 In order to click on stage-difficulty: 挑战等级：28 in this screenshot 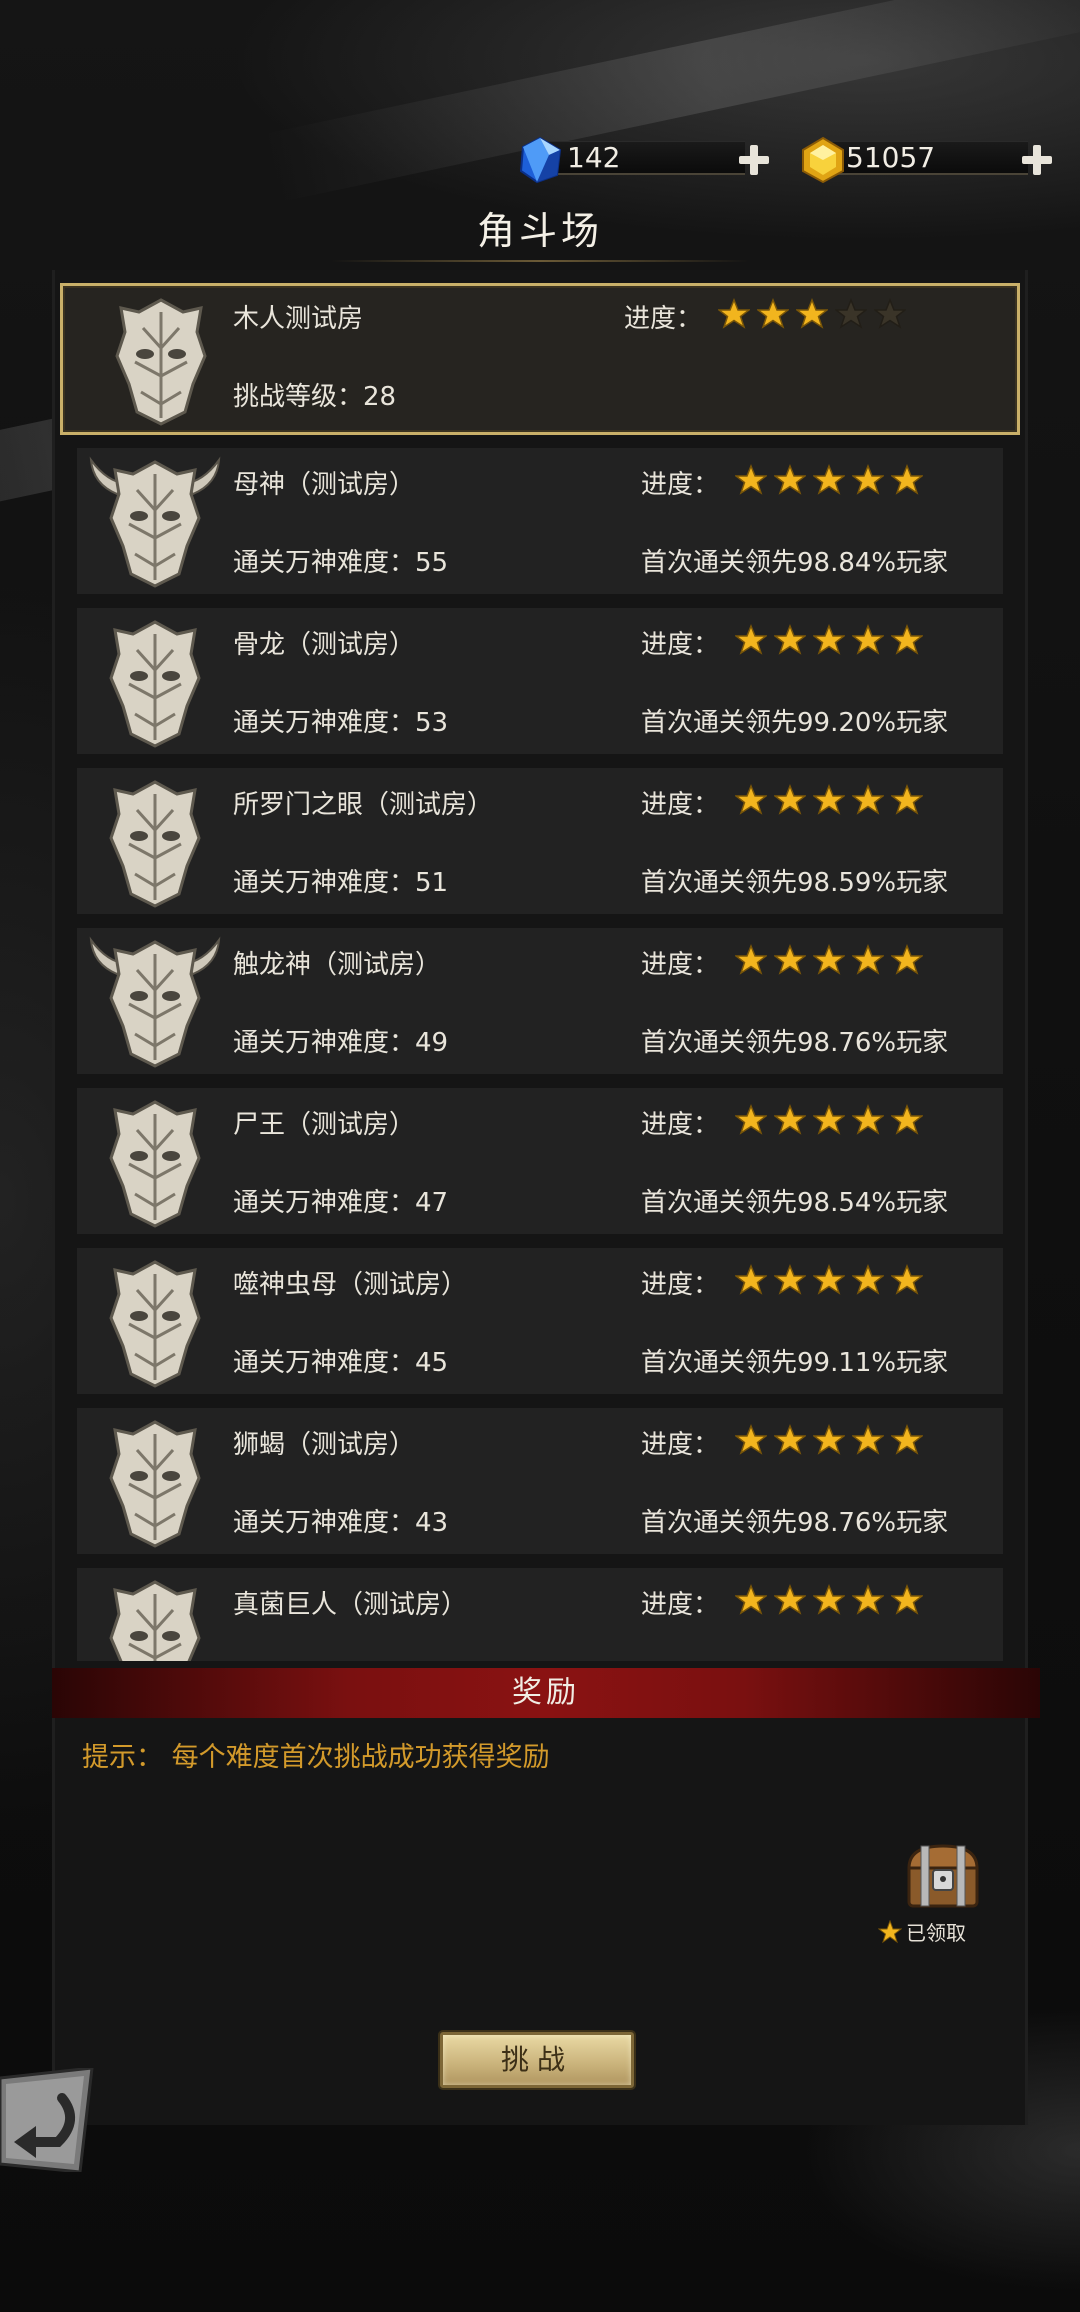, I will do `click(315, 397)`.